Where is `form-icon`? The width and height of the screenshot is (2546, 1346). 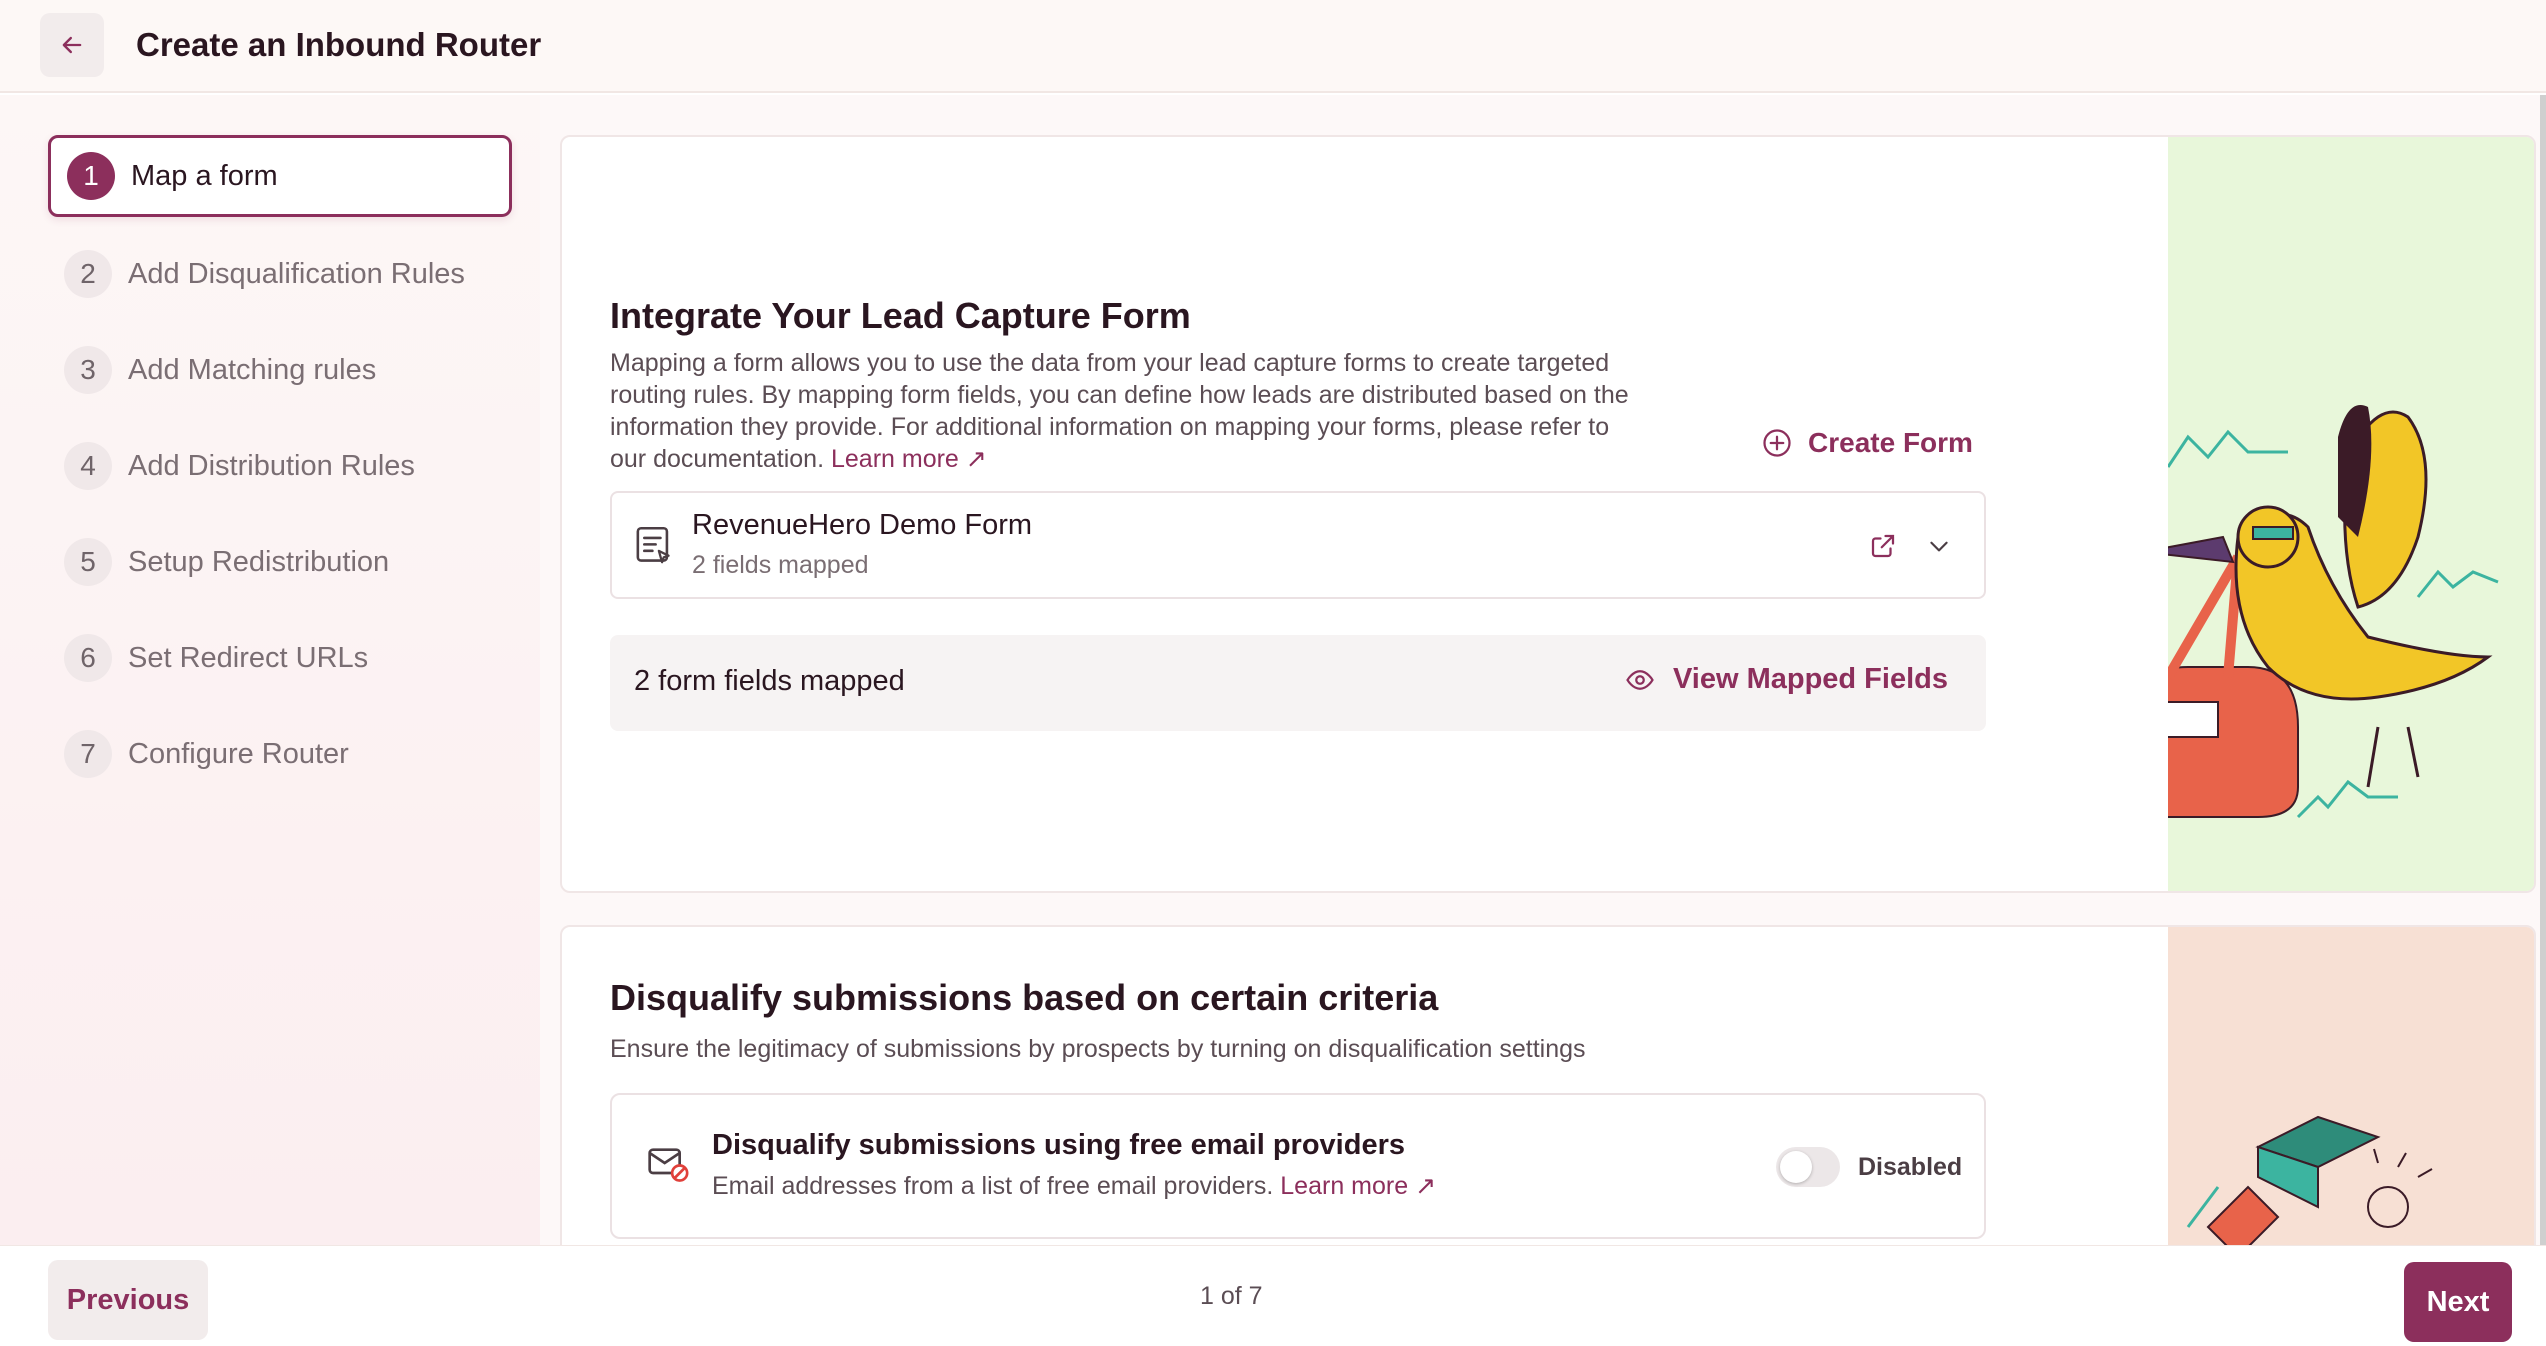
form-icon is located at coordinates (653, 545).